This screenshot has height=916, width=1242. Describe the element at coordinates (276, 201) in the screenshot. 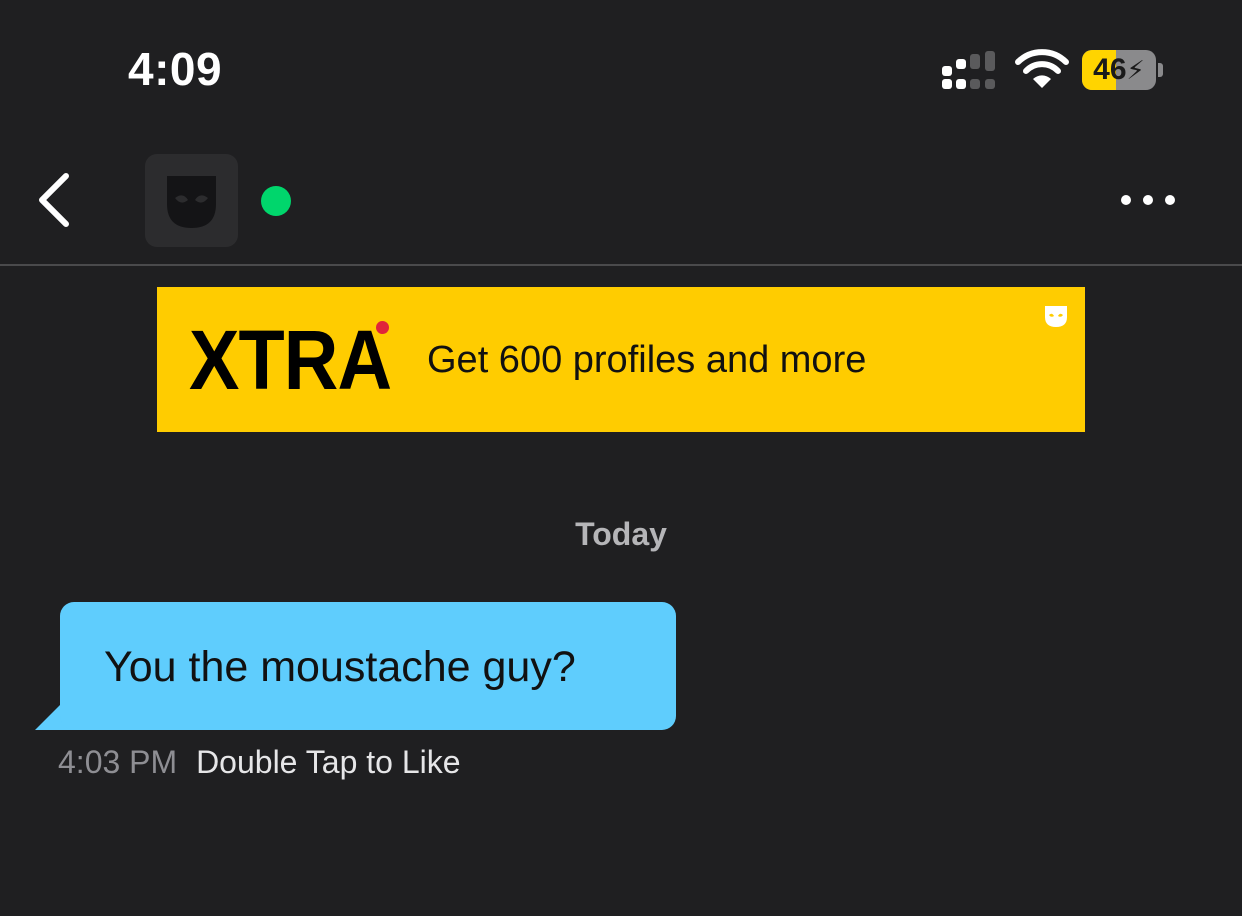

I see `online-status-dot` at that location.